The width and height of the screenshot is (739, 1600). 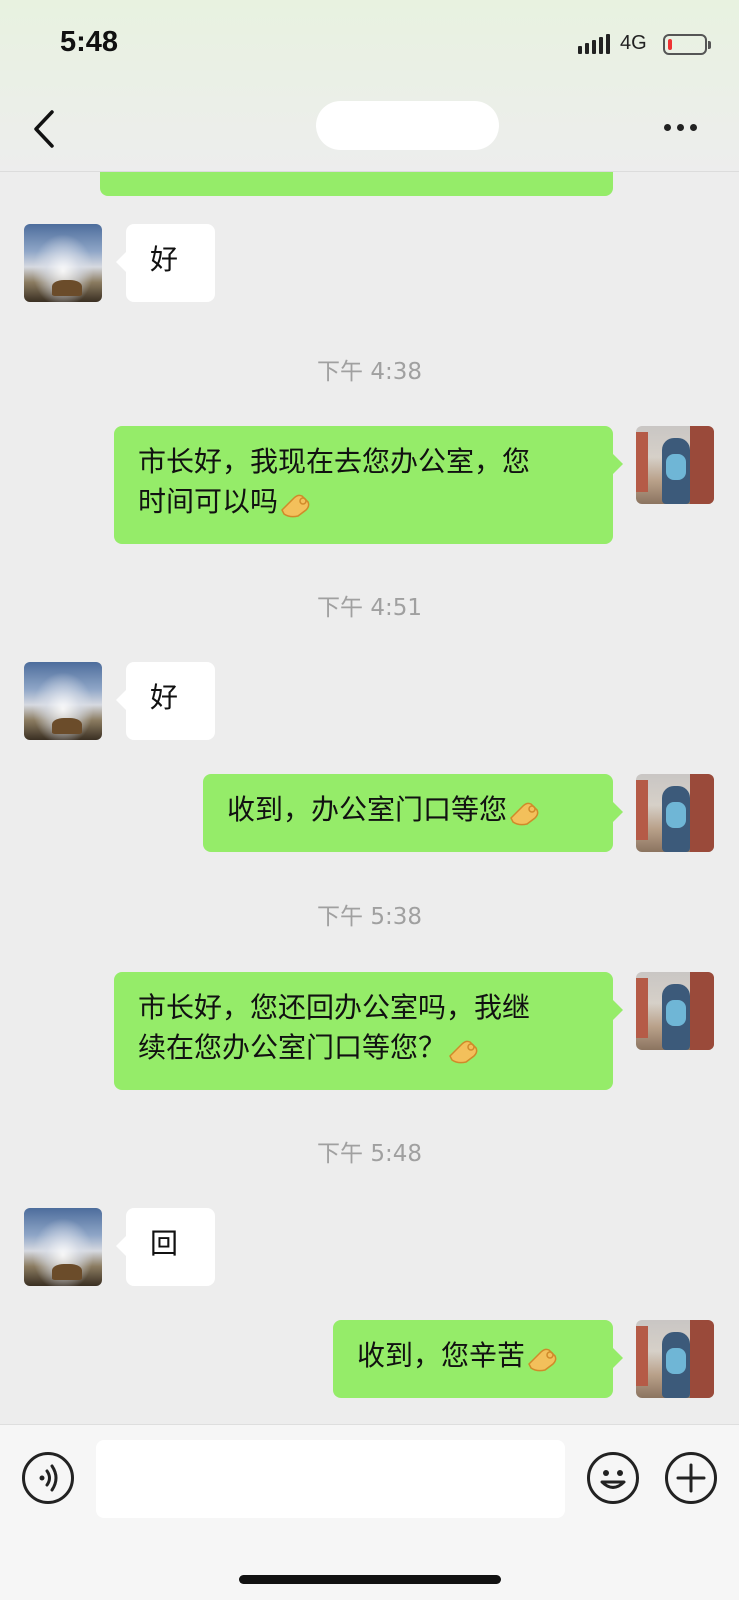 What do you see at coordinates (667, 127) in the screenshot?
I see `more-dots-icon` at bounding box center [667, 127].